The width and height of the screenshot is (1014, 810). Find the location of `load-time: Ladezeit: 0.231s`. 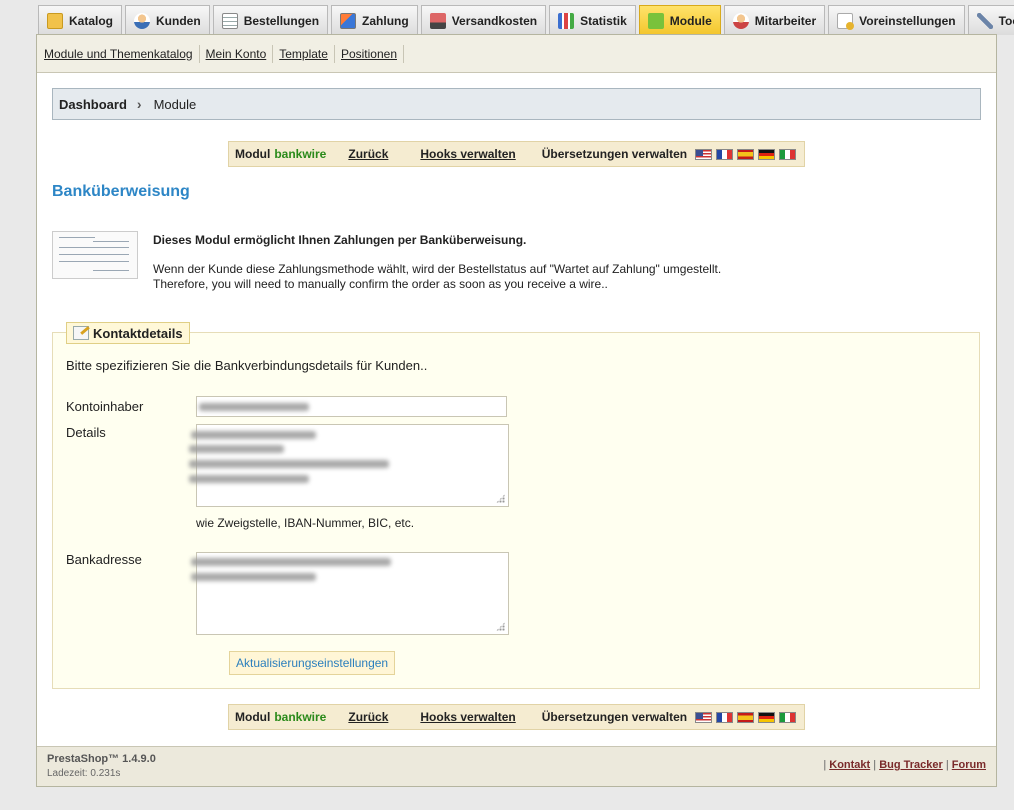

load-time: Ladezeit: 0.231s is located at coordinates (84, 773).